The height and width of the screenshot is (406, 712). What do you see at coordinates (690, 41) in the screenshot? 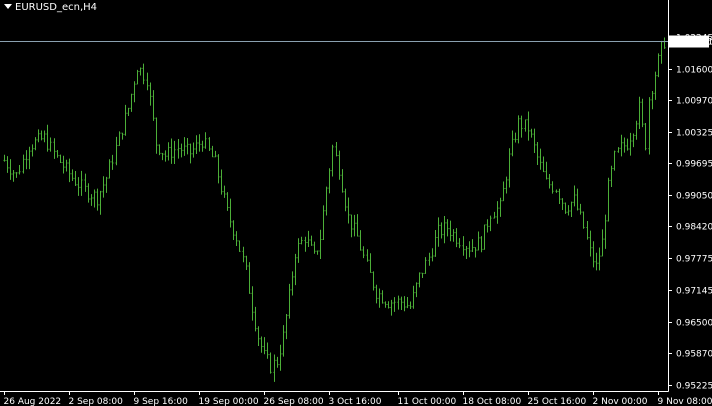
I see `current-price-badge: 1.02151` at bounding box center [690, 41].